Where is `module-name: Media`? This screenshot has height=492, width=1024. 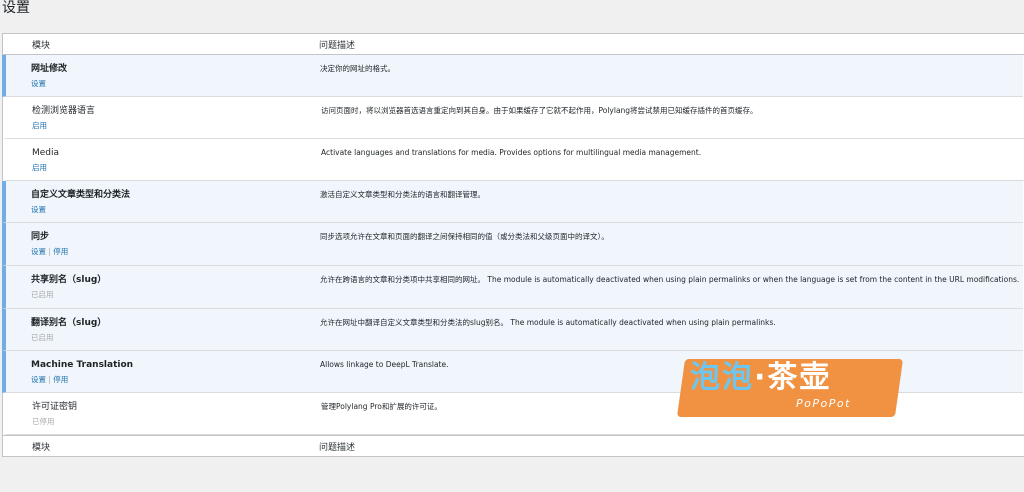
module-name: Media is located at coordinates (46, 153).